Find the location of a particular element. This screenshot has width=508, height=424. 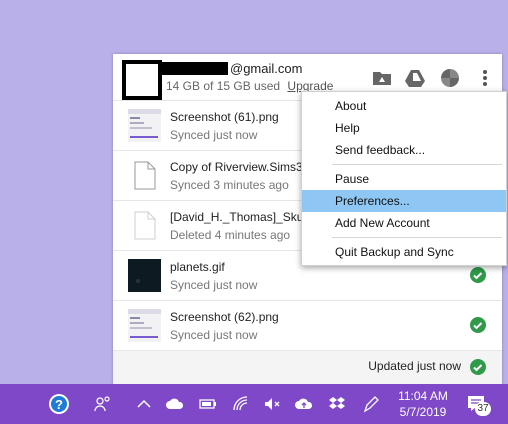

taskbar-clock: 11:04 AM 5/7/2019 is located at coordinates (423, 404).